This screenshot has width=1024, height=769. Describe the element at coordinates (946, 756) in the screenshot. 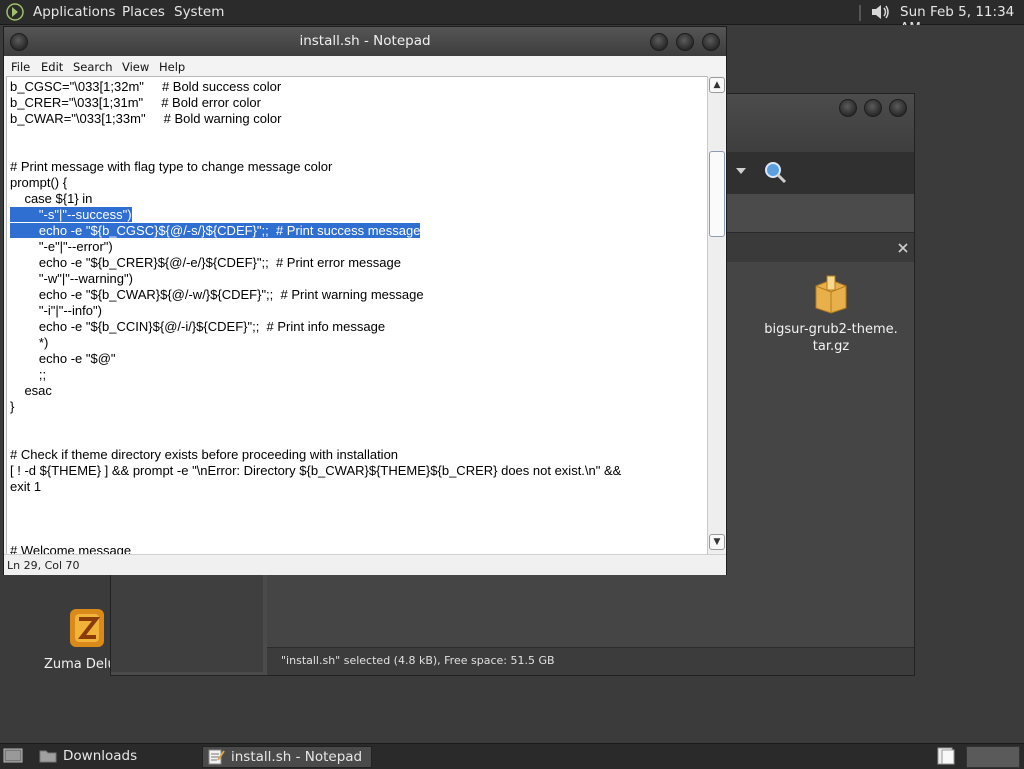

I see `workspace-switcher-icon` at that location.